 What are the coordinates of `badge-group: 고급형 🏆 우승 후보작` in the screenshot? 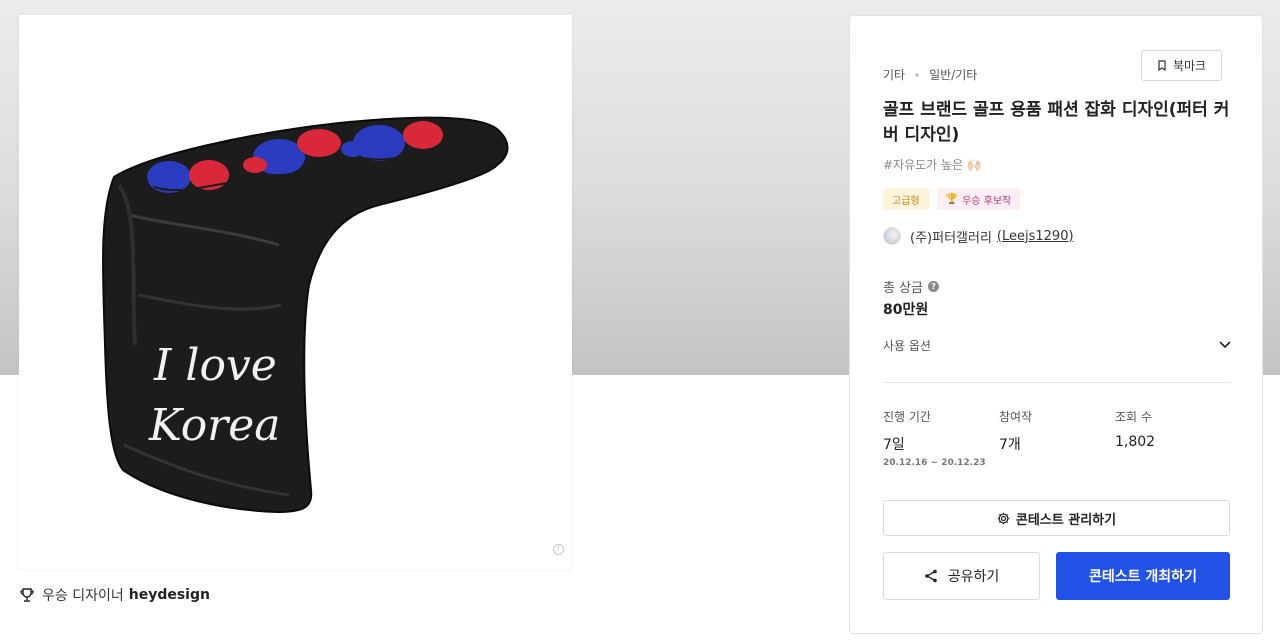 It's located at (955, 199).